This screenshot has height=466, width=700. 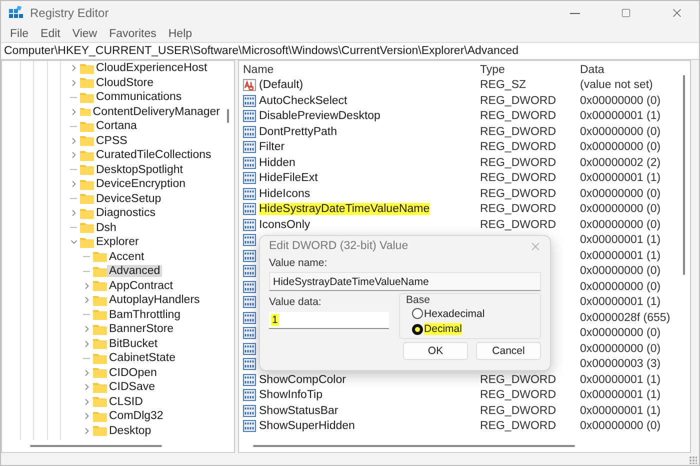 What do you see at coordinates (298, 410) in the screenshot?
I see `value-name: ShowStatusBar` at bounding box center [298, 410].